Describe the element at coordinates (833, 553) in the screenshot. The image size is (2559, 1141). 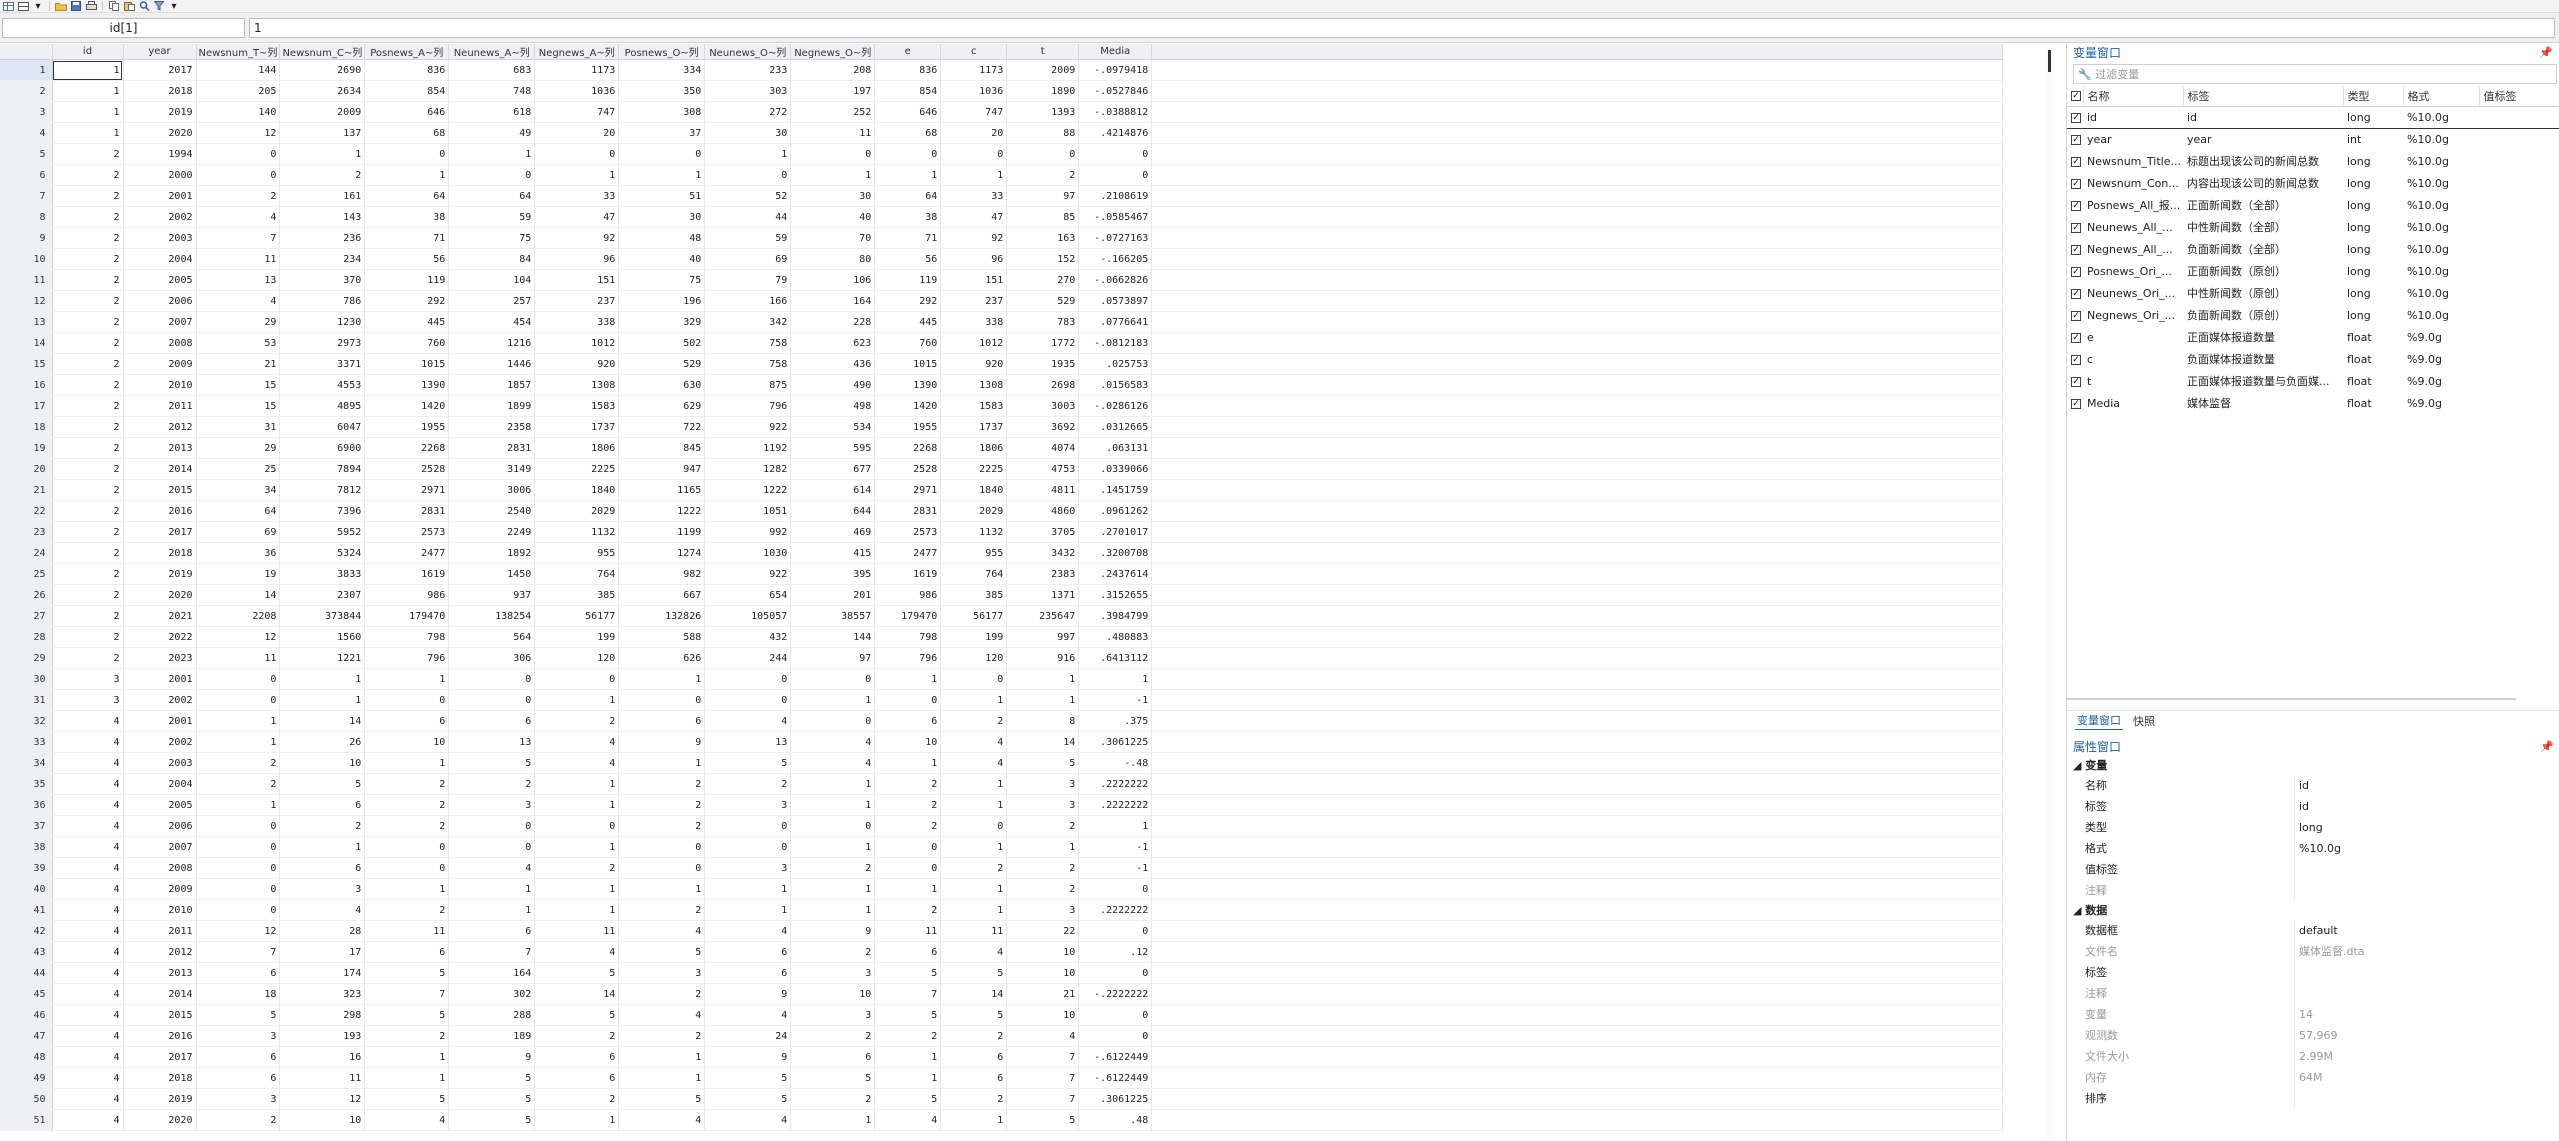
I see `data-cell: 415` at that location.